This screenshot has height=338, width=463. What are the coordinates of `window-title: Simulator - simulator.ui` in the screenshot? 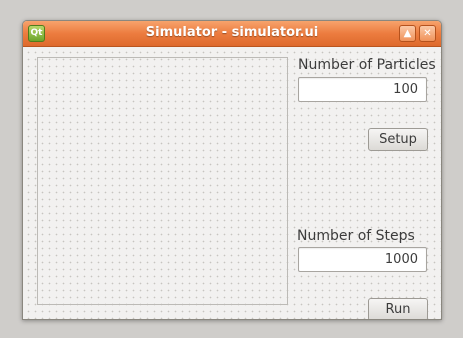 It's located at (232, 32).